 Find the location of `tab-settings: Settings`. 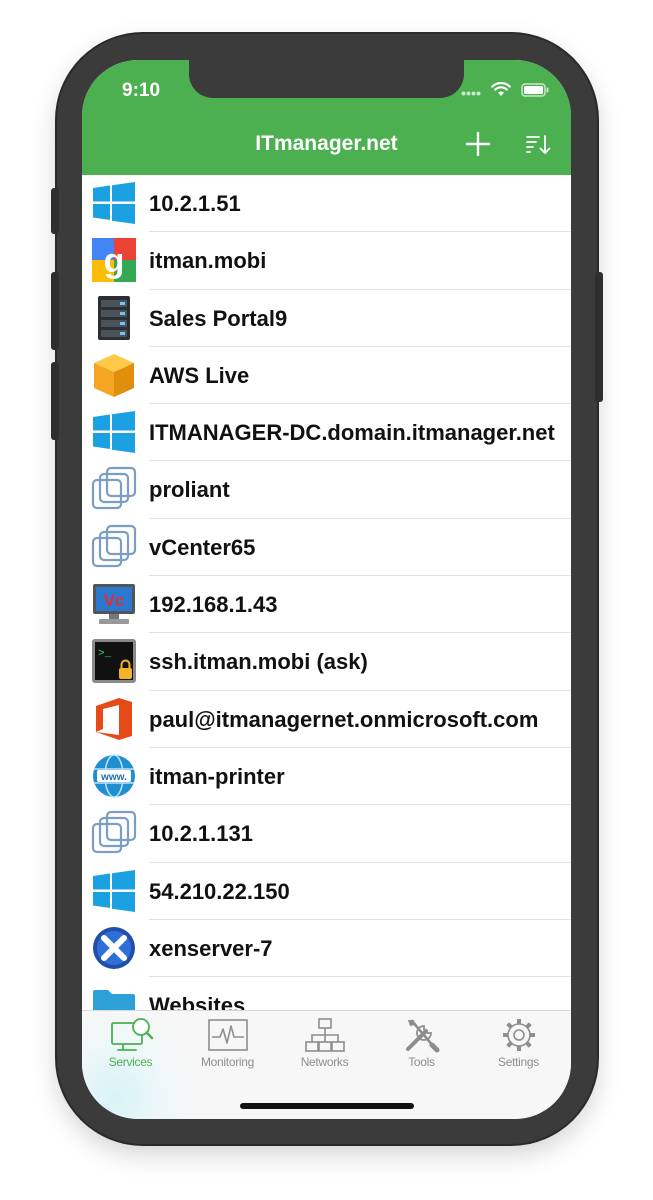

tab-settings: Settings is located at coordinates (518, 1049).